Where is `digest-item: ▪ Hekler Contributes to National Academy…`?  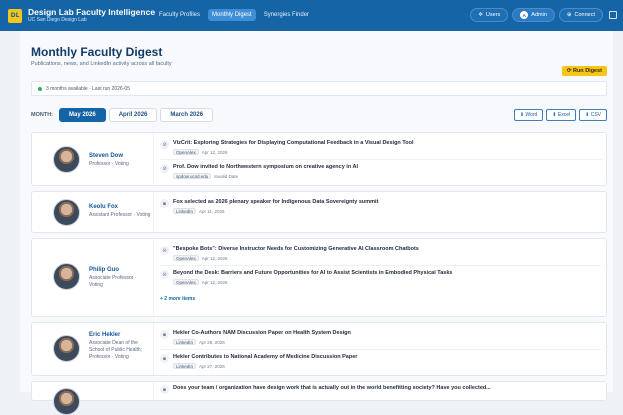 digest-item: ▪ Hekler Contributes to National Academy… is located at coordinates (380, 362).